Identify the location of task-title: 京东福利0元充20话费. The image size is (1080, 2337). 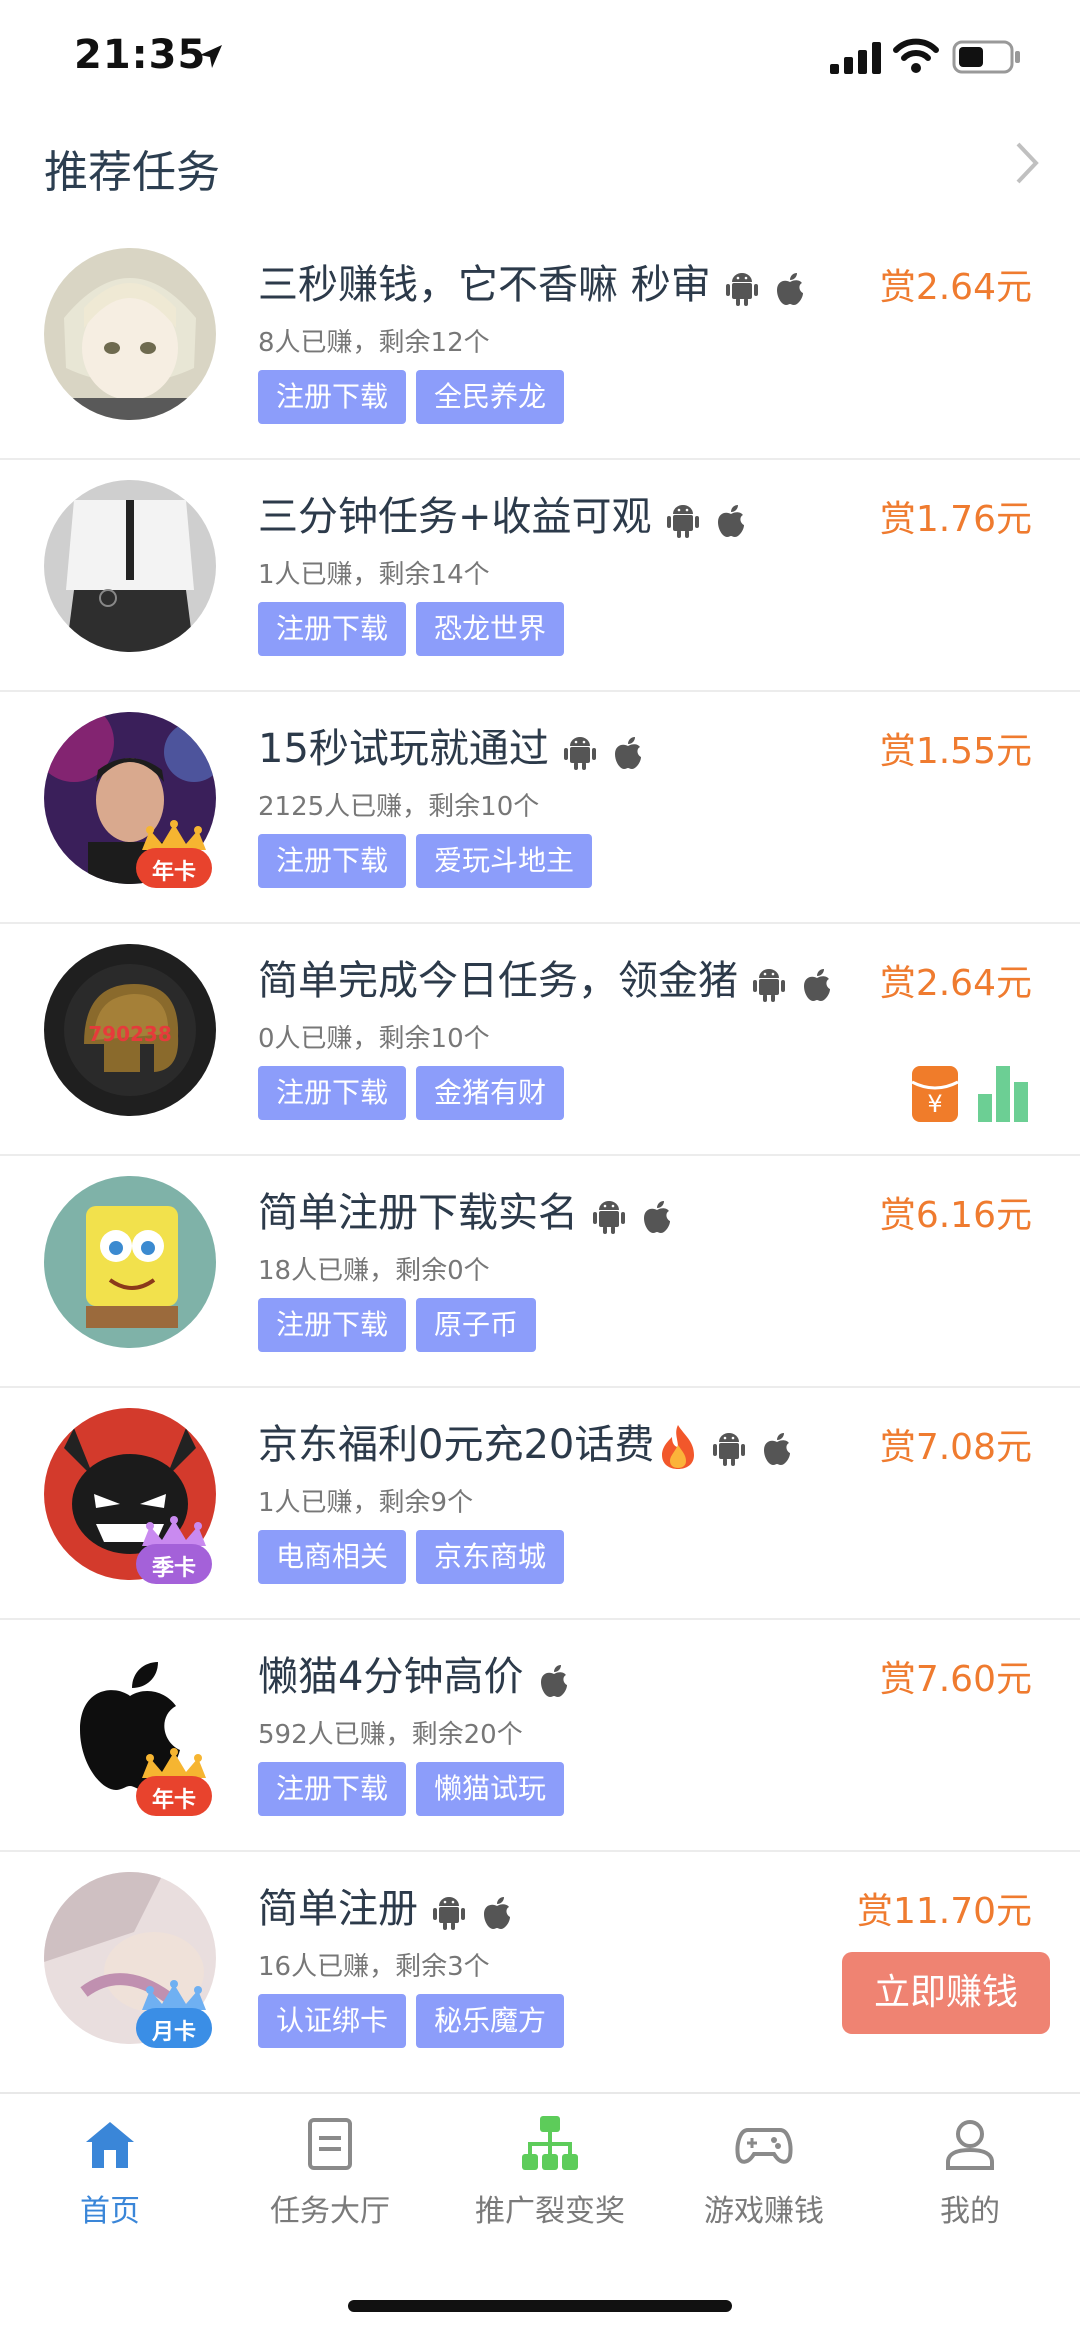
(533, 1441).